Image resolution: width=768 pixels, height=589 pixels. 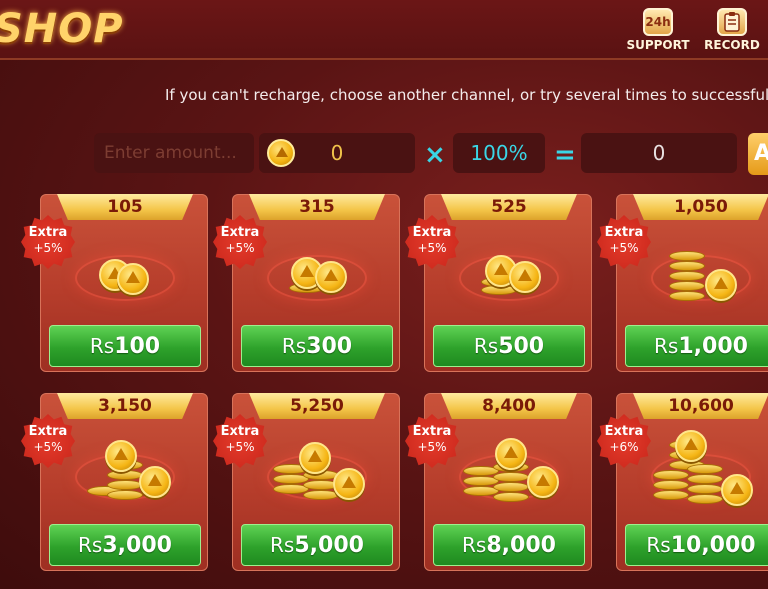 I want to click on price-button: Rs3,000, so click(x=125, y=545).